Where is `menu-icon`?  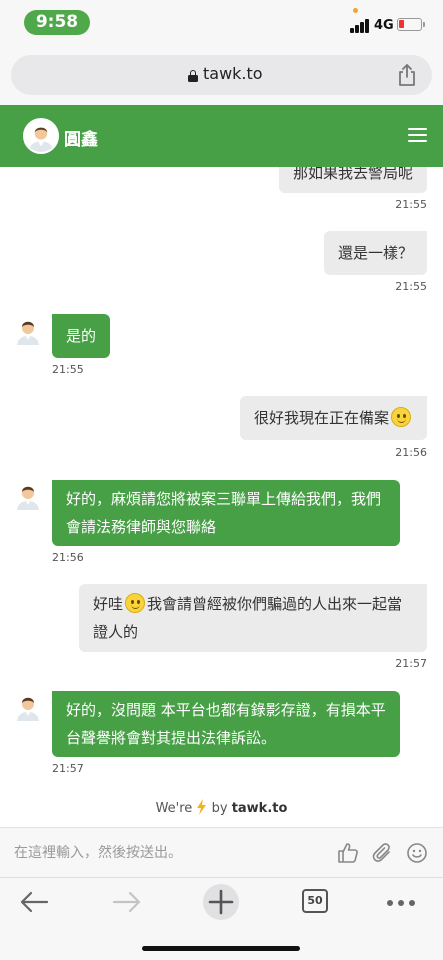
menu-icon is located at coordinates (417, 135).